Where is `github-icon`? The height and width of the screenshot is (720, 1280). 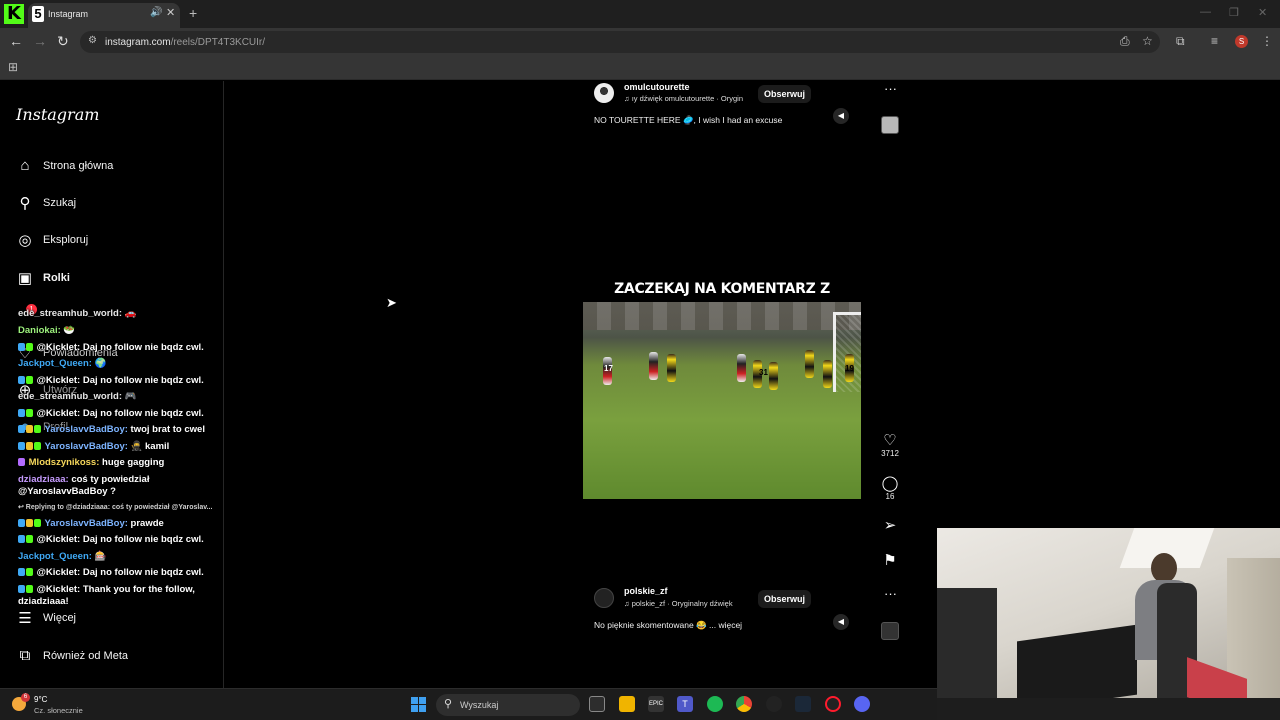 github-icon is located at coordinates (774, 704).